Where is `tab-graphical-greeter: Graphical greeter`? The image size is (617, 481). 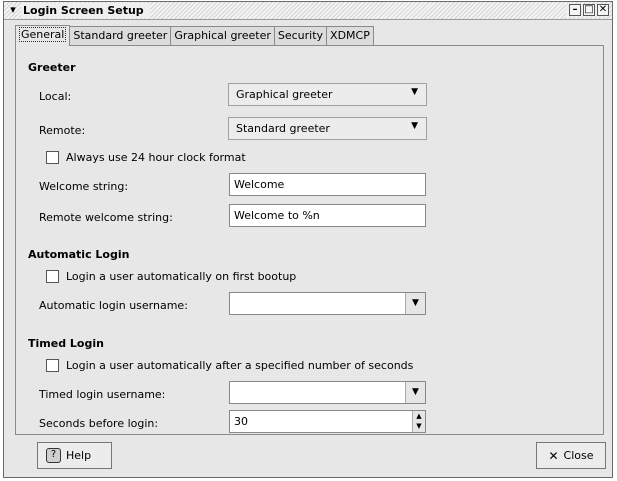
tab-graphical-greeter: Graphical greeter is located at coordinates (222, 35).